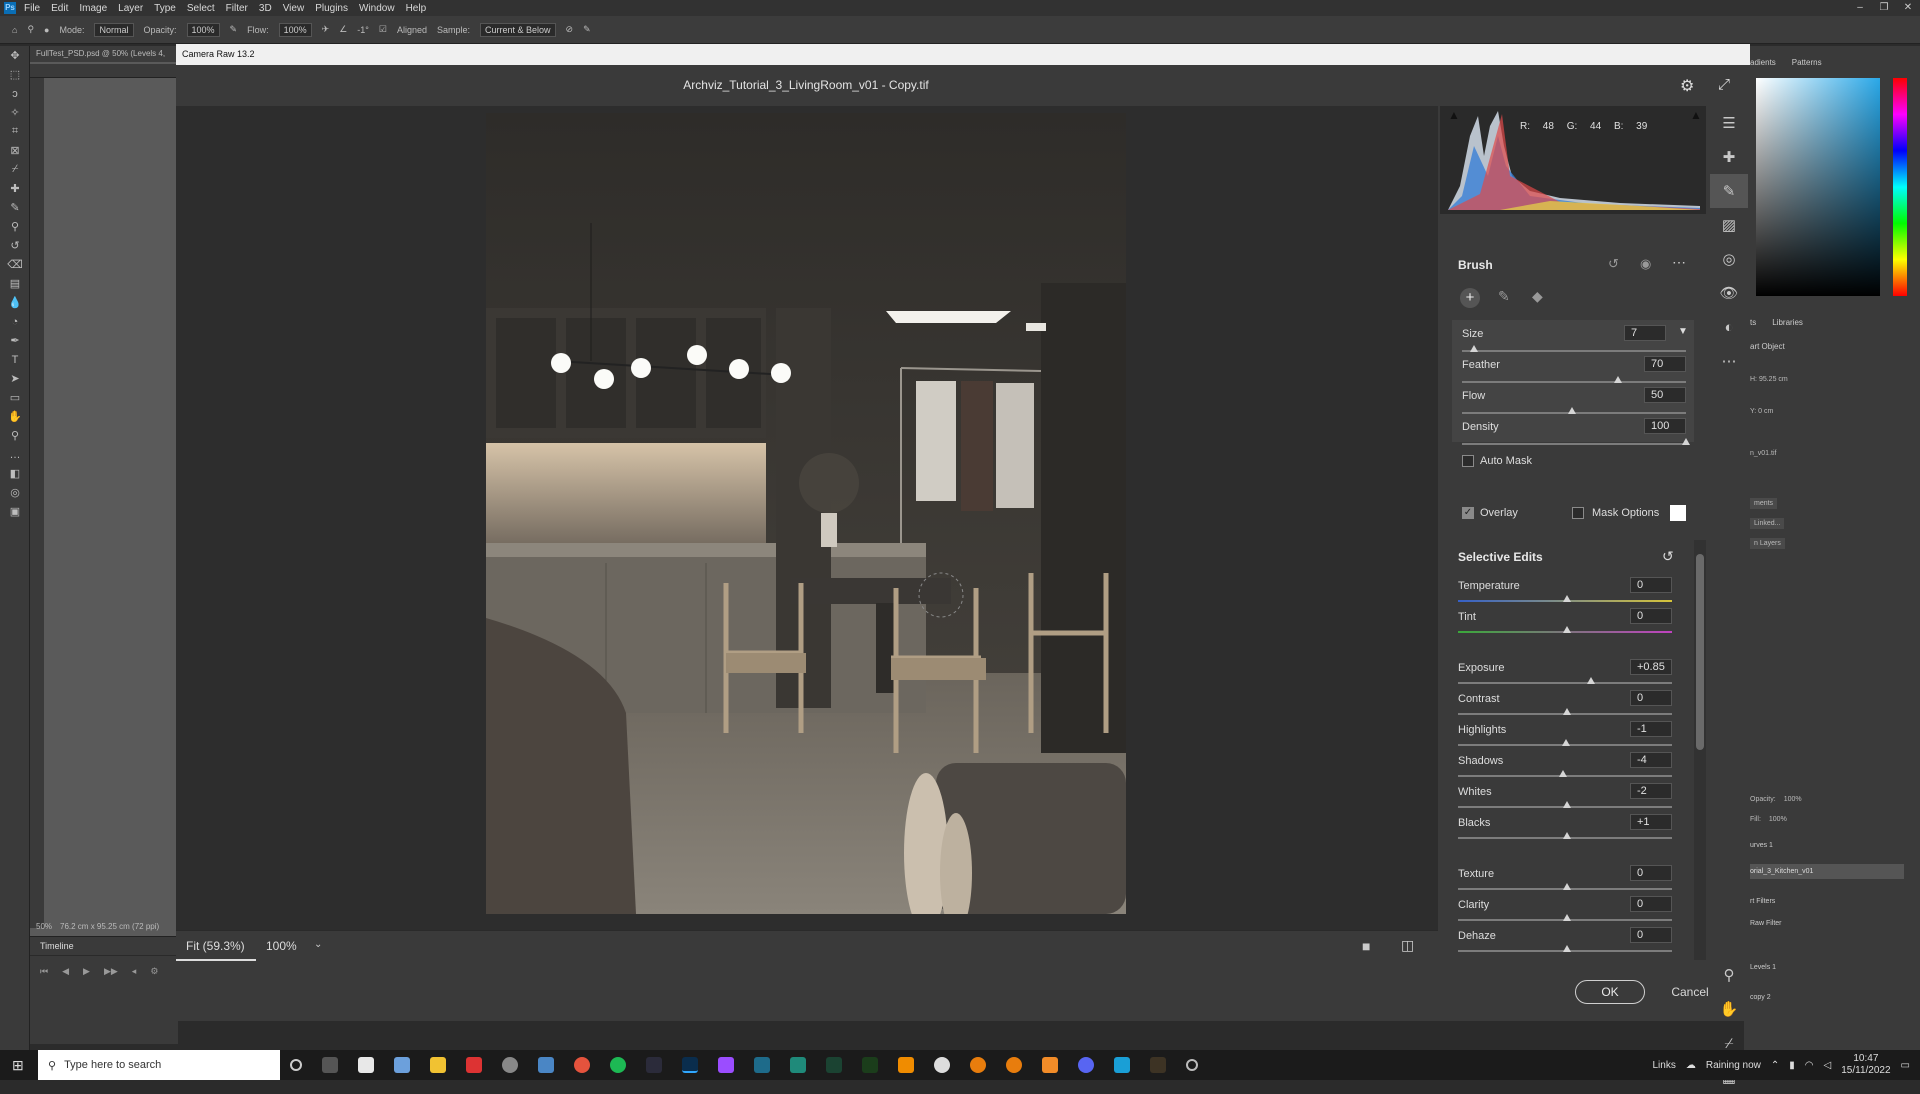 Image resolution: width=1920 pixels, height=1094 pixels. Describe the element at coordinates (438, 1065) in the screenshot. I see `file-explorer-icon` at that location.